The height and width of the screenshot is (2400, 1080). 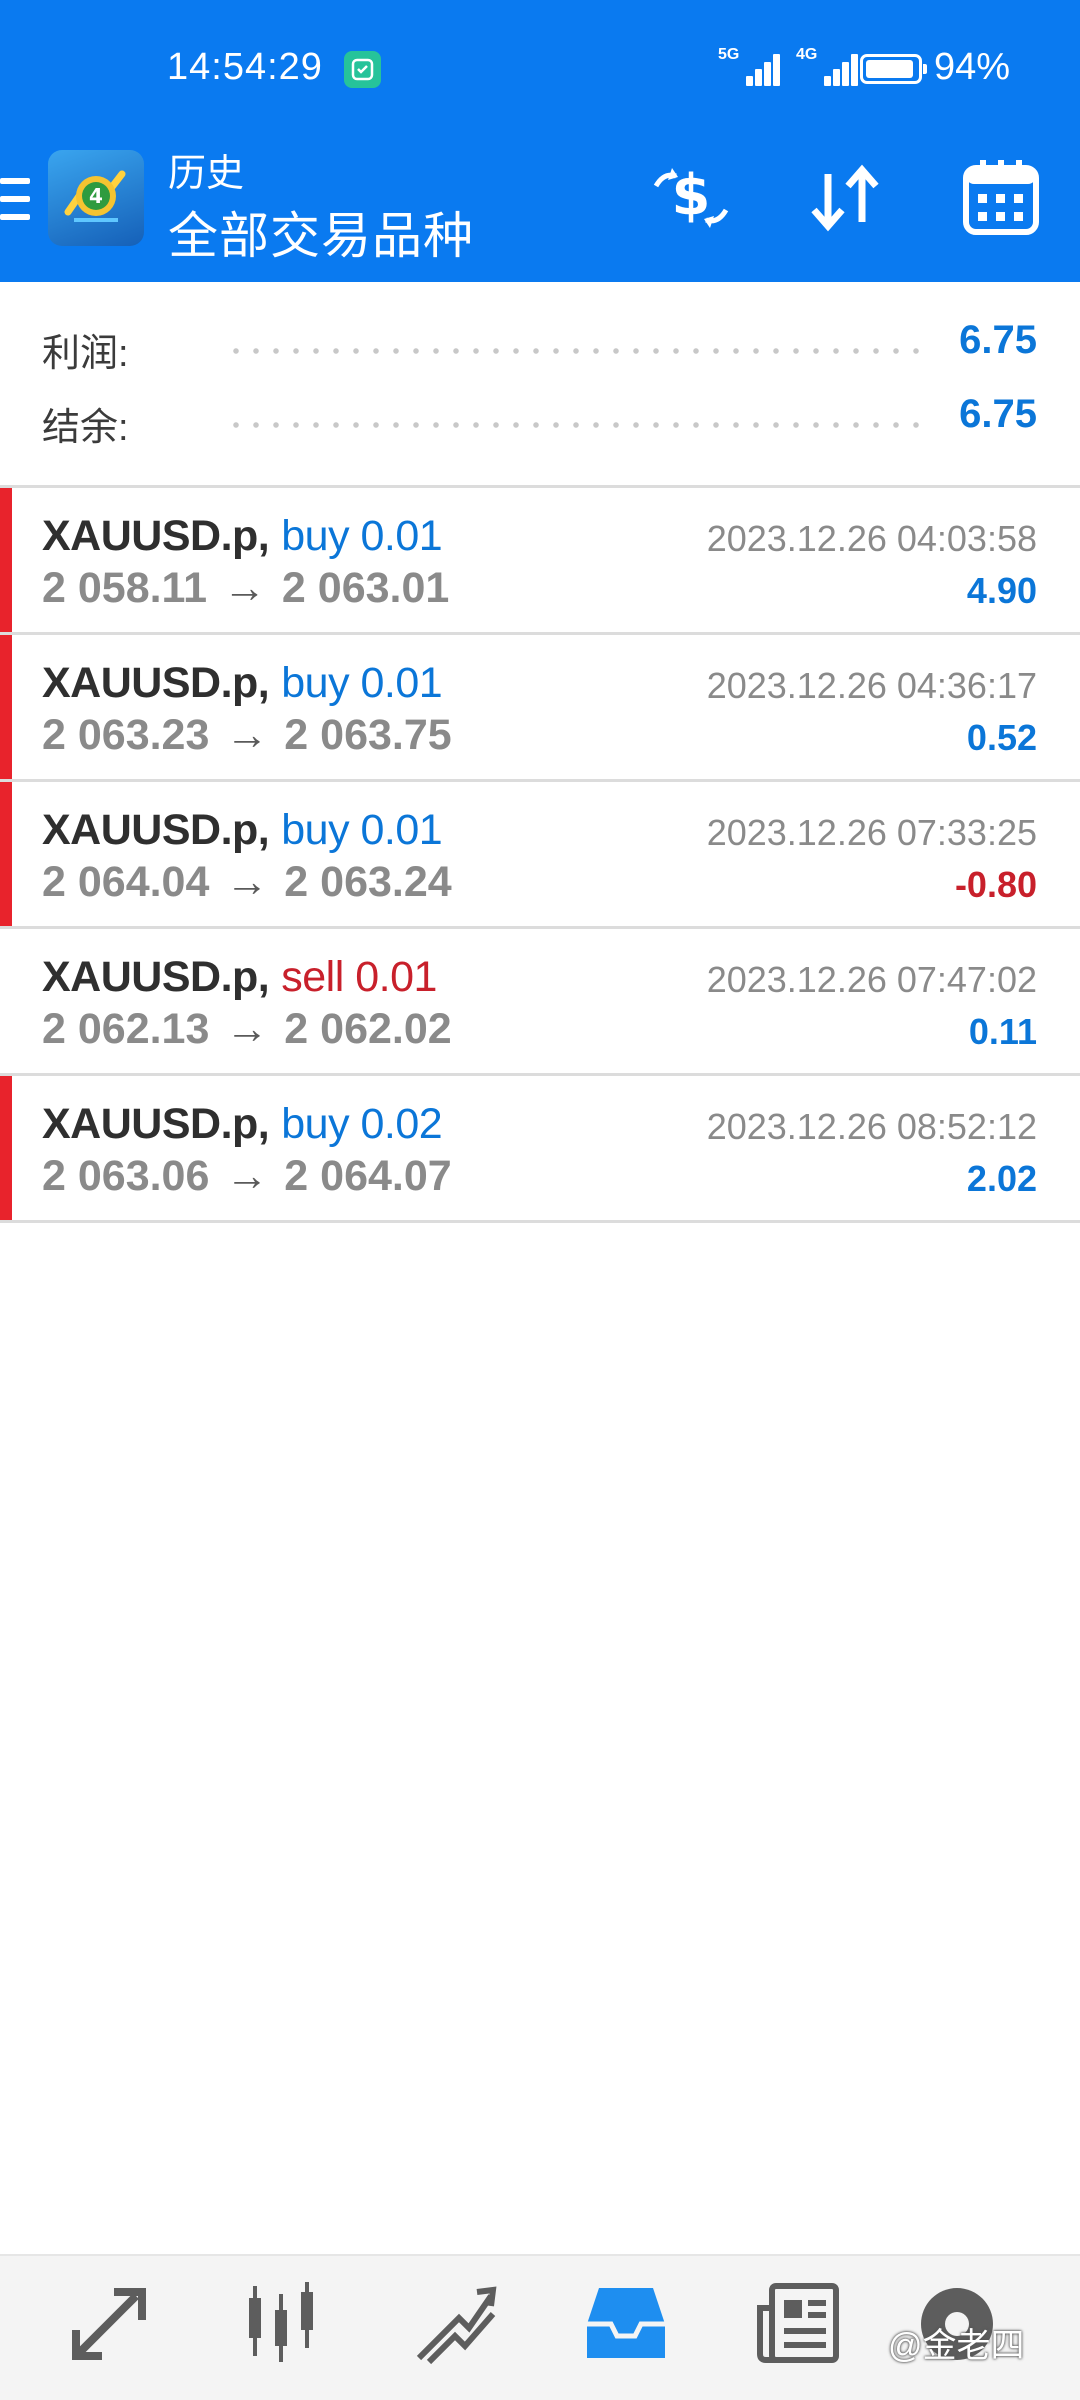 I want to click on deal-close-price: 2 064.07, so click(x=368, y=1176).